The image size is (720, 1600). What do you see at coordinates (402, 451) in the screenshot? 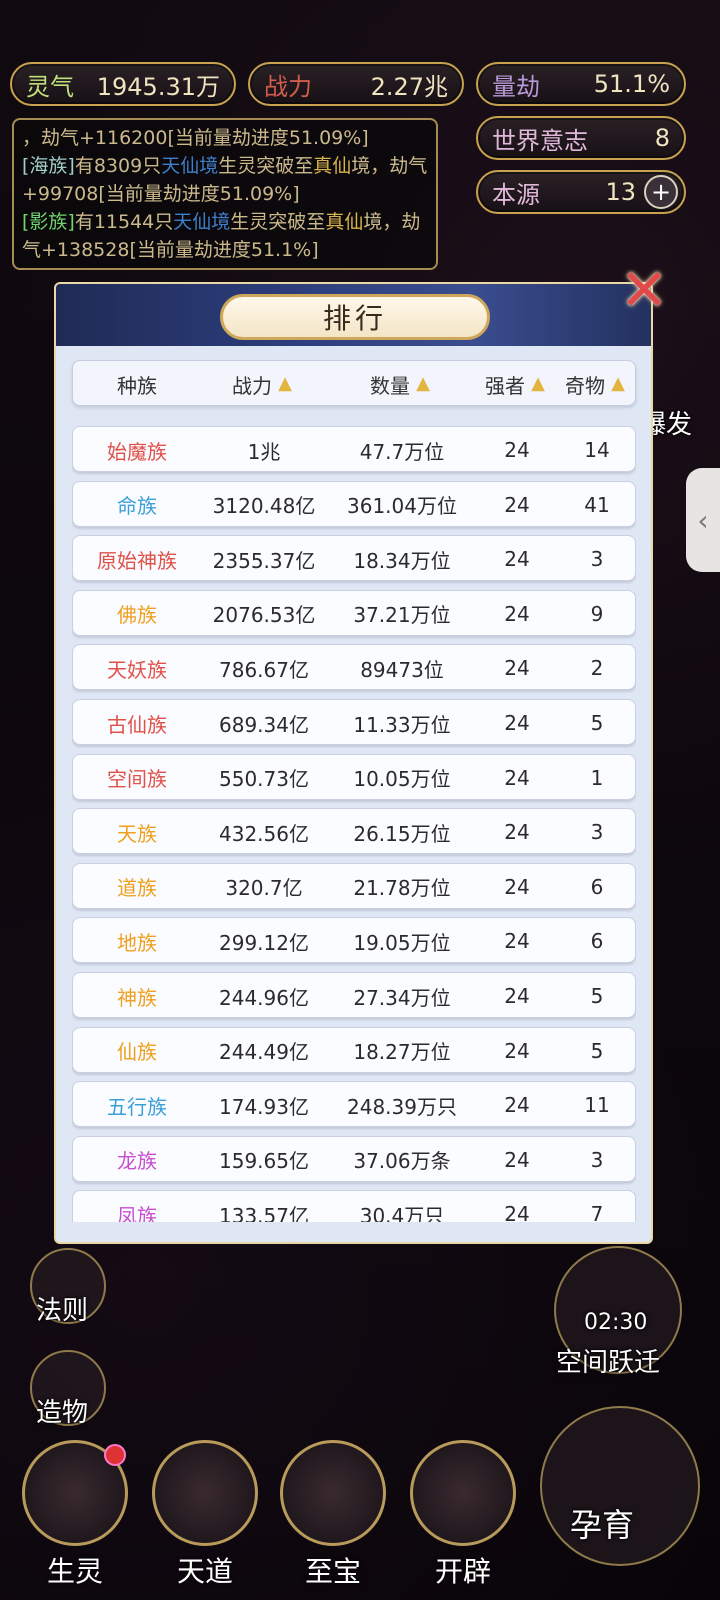
I see `count-value: 47.7万位` at bounding box center [402, 451].